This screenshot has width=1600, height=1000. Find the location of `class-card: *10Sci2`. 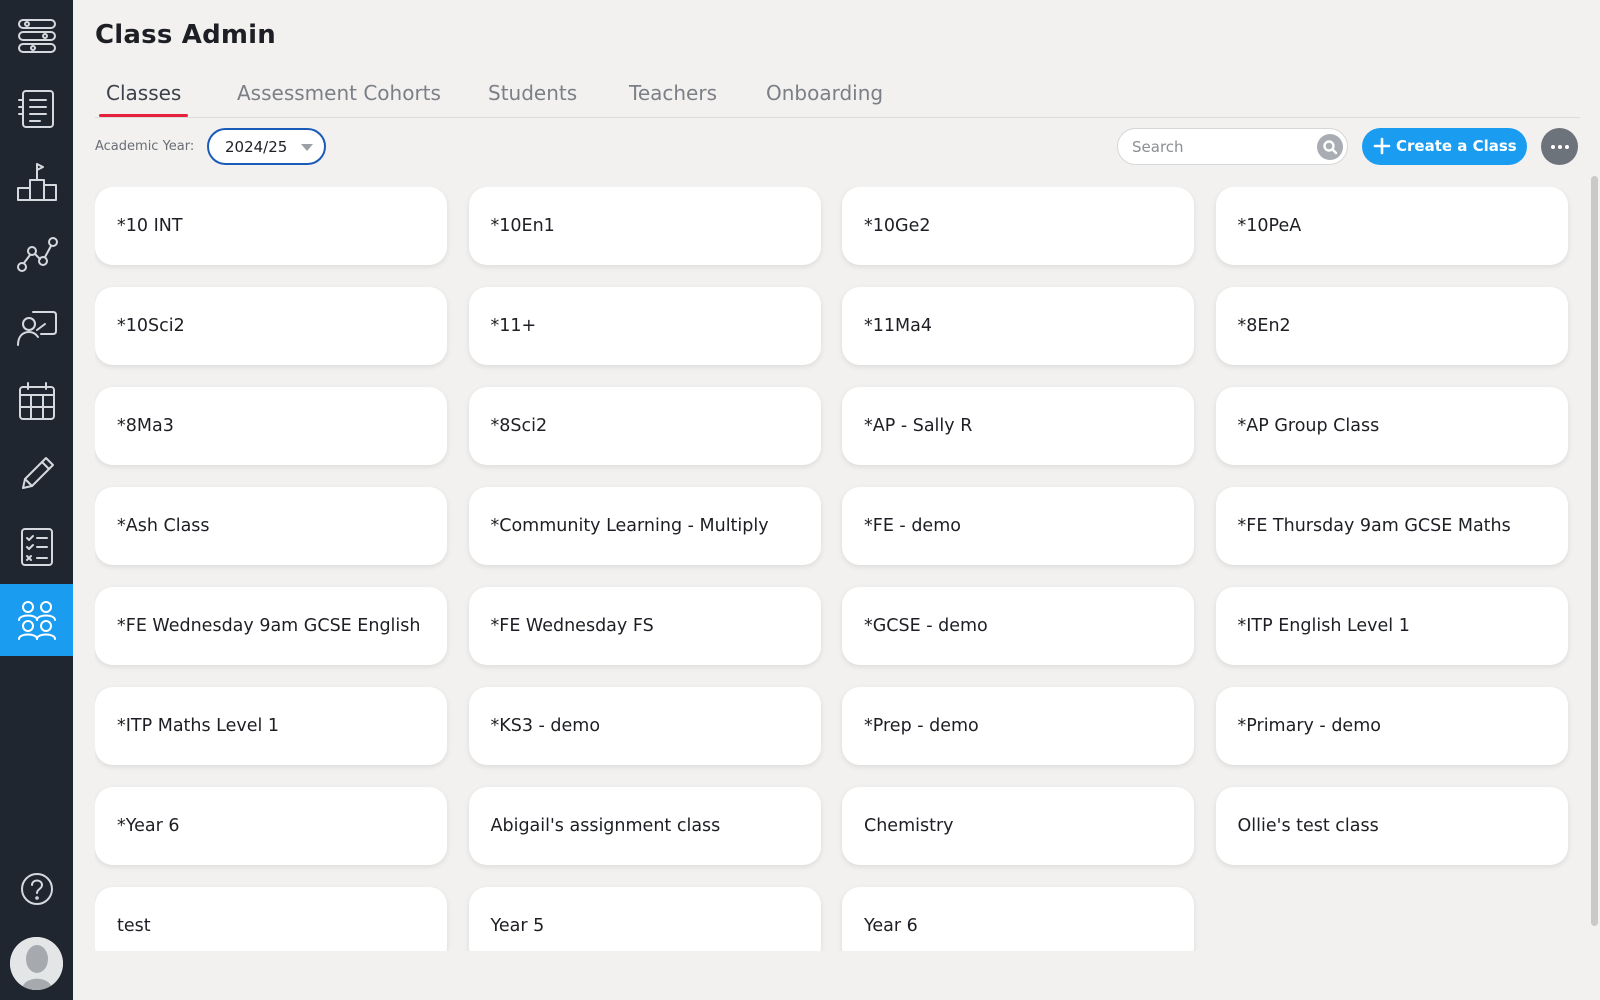

class-card: *10Sci2 is located at coordinates (271, 326).